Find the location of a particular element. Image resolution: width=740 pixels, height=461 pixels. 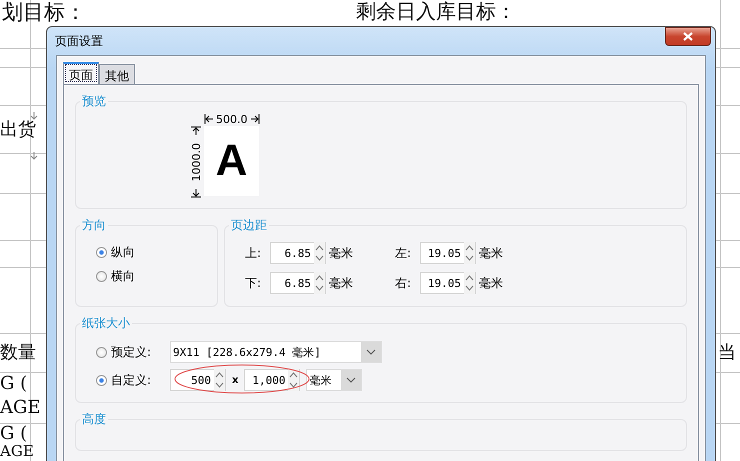

sheet-cell: 数量 is located at coordinates (18, 353).